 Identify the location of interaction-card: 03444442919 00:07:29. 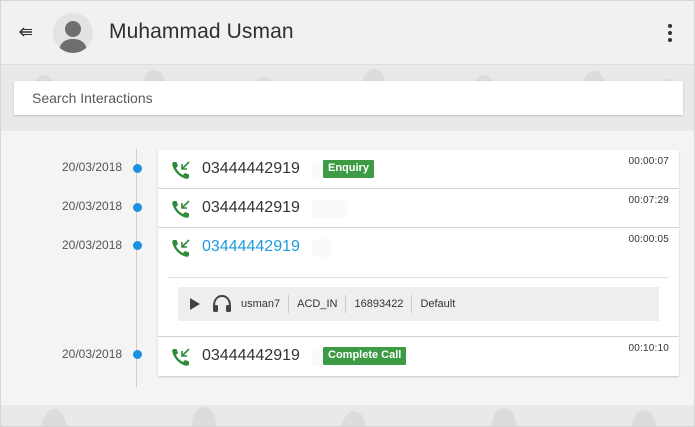
(418, 208).